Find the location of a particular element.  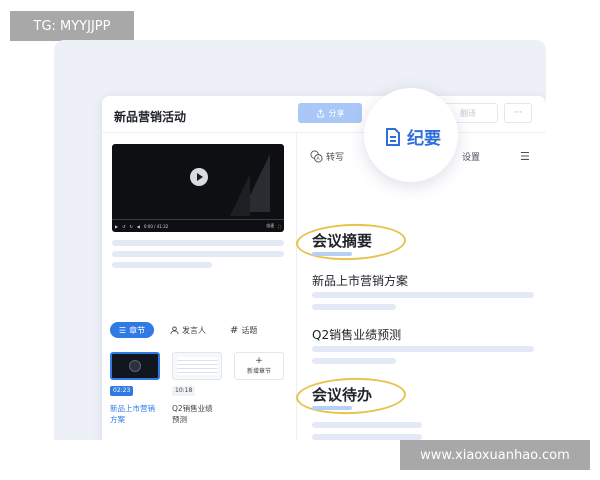

add-chapter-button: + 新增章节 is located at coordinates (259, 366).